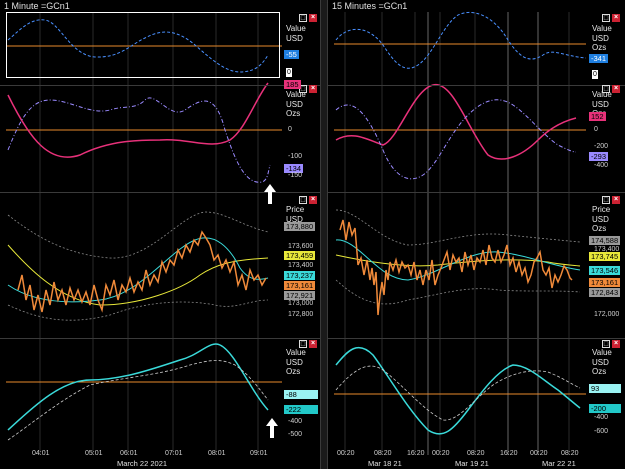 The image size is (625, 469). What do you see at coordinates (301, 246) in the screenshot?
I see `y-tick: 173,600` at bounding box center [301, 246].